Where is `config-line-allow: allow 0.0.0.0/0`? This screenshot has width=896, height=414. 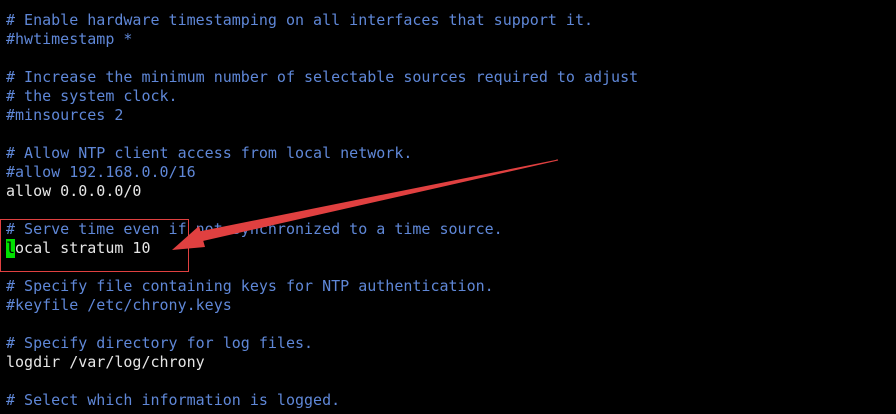
config-line-allow: allow 0.0.0.0/0 is located at coordinates (74, 191).